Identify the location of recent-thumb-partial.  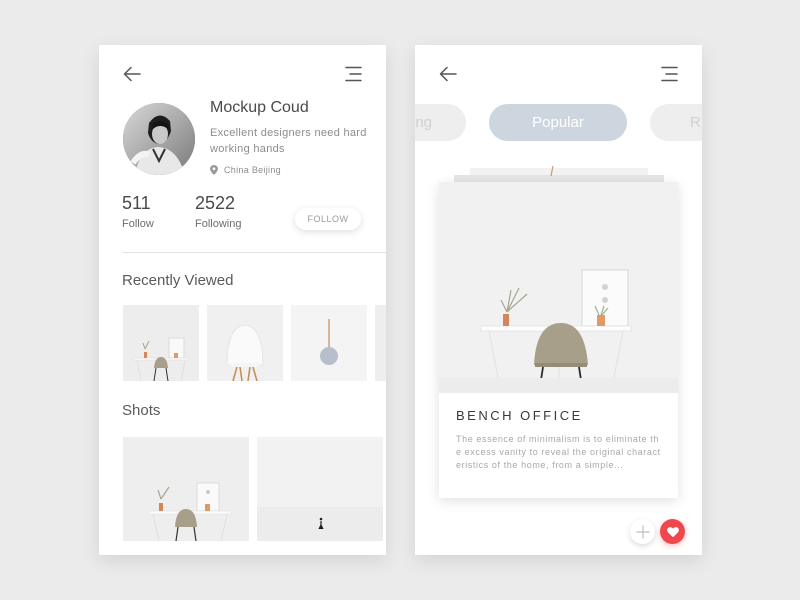
(380, 343).